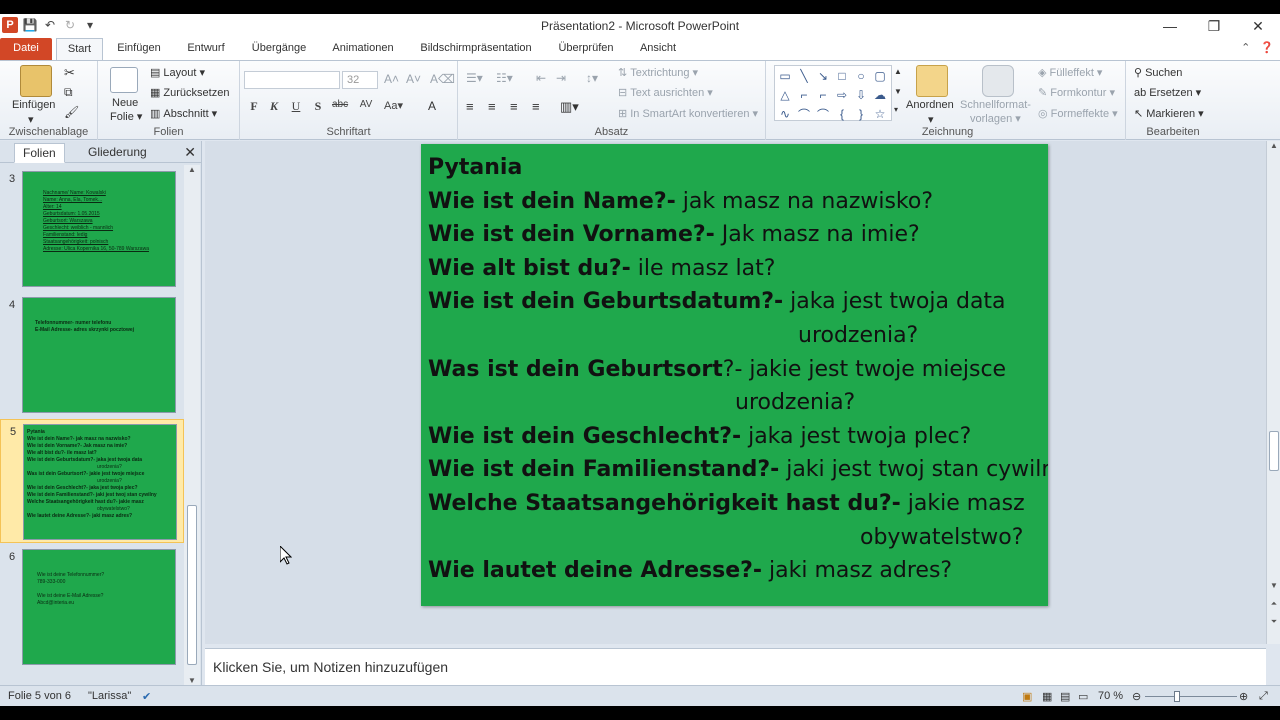 The image size is (1280, 720). What do you see at coordinates (366, 104) in the screenshot?
I see `spacing-icon: AV` at bounding box center [366, 104].